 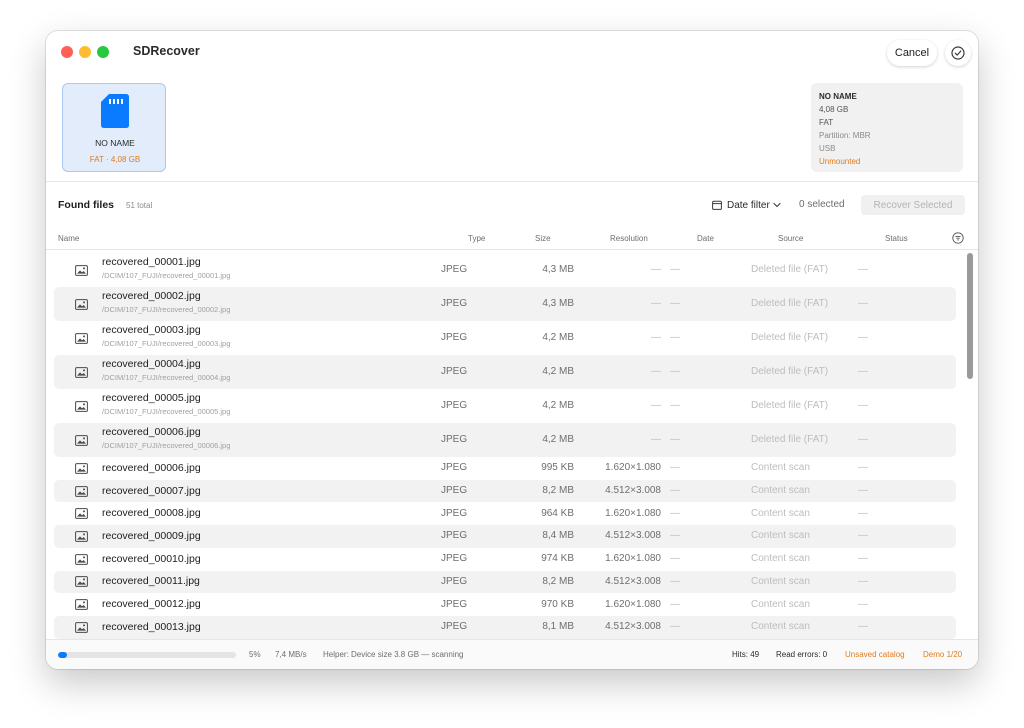 I want to click on column-header-status: Status, so click(x=896, y=238).